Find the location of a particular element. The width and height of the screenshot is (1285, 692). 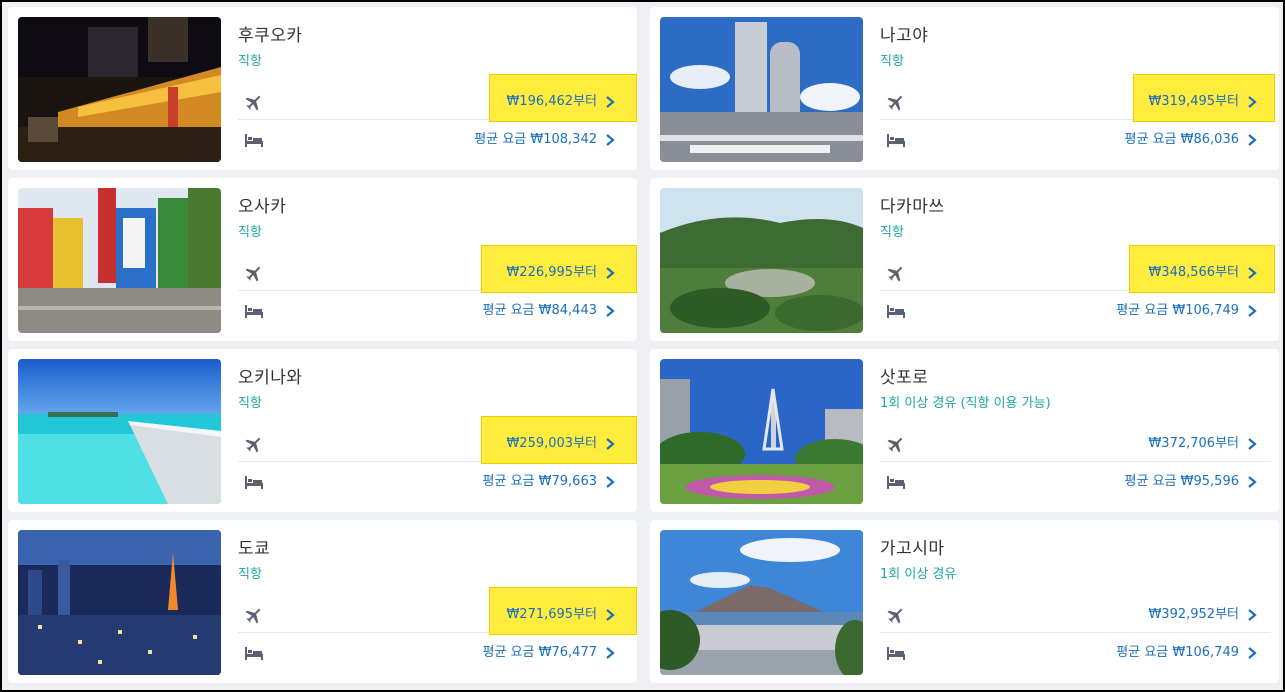

nagoya-photo-image is located at coordinates (761, 89).